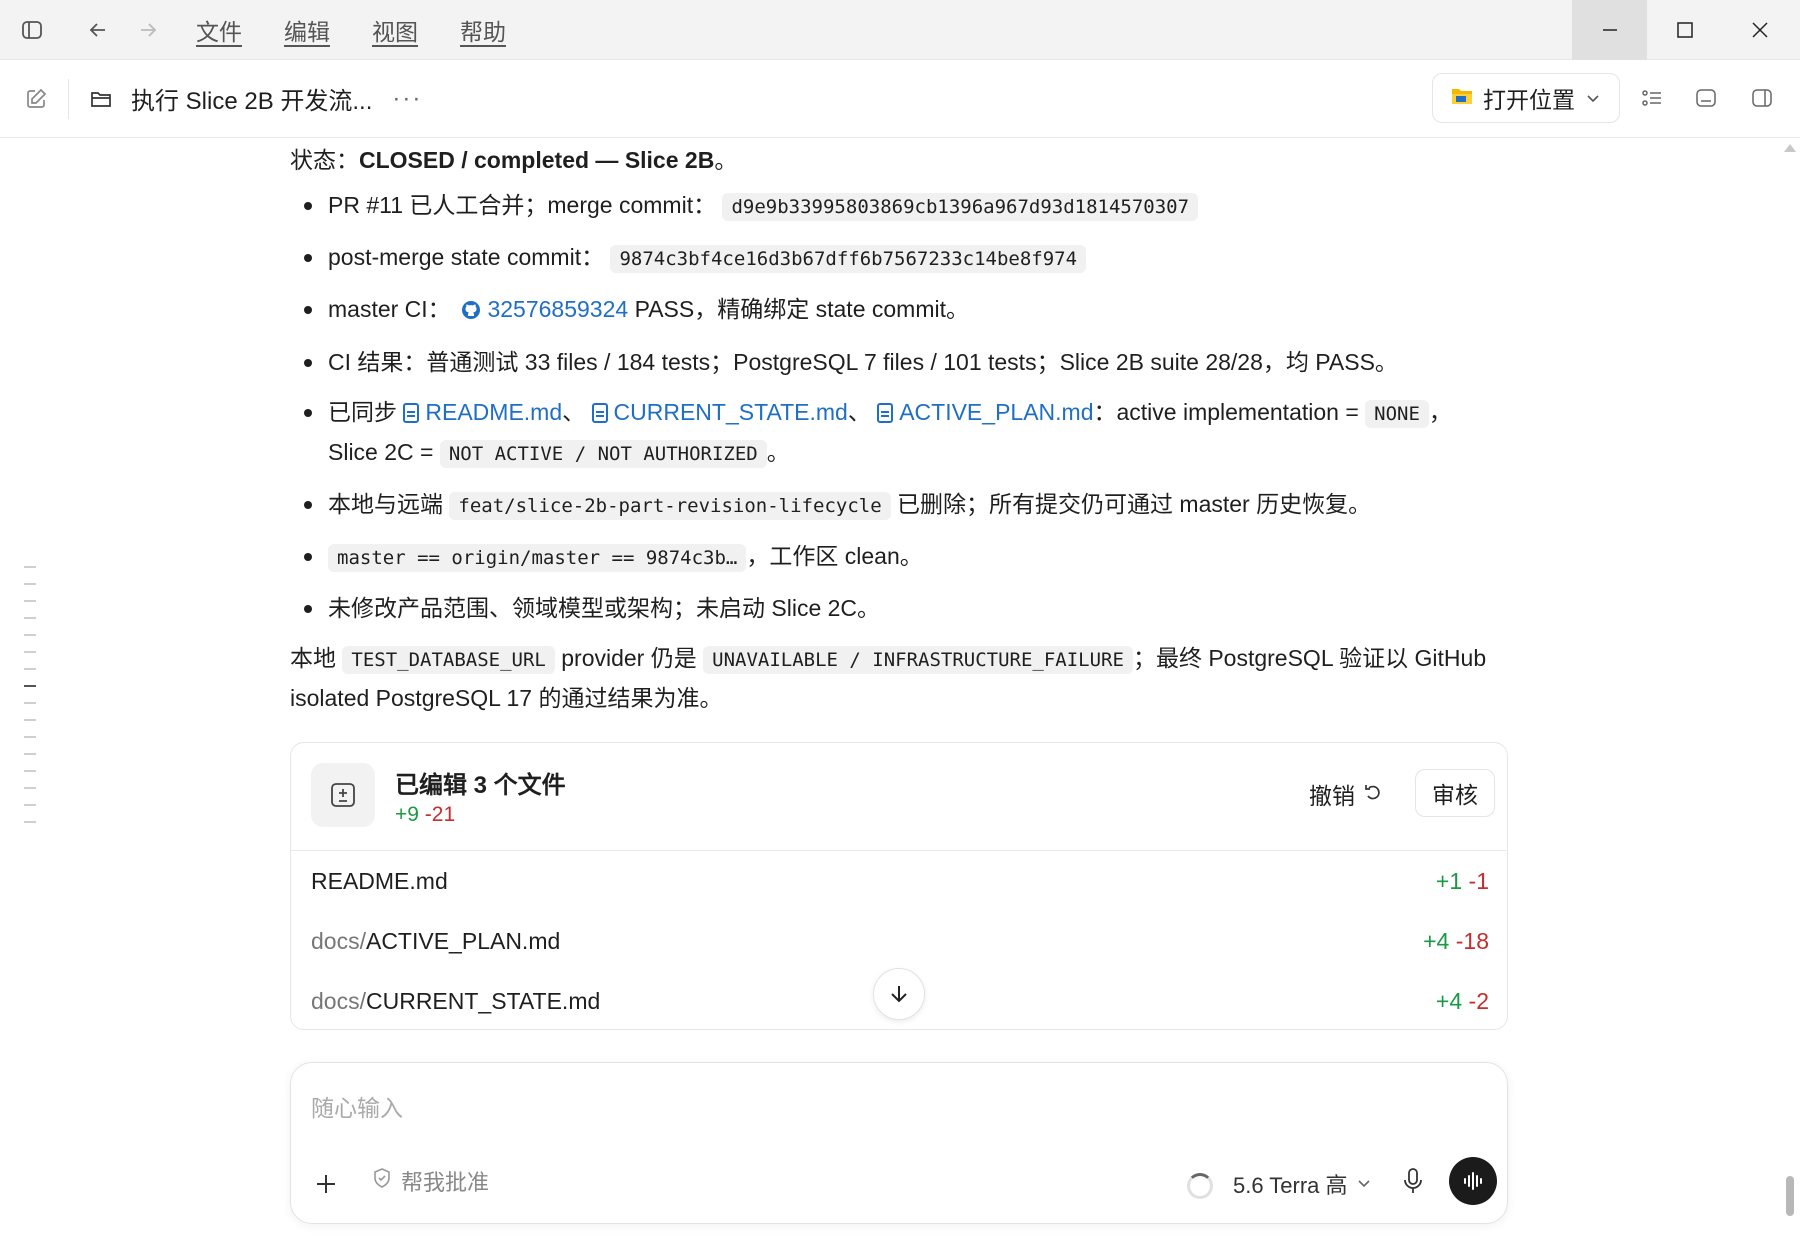 Image resolution: width=1800 pixels, height=1248 pixels. What do you see at coordinates (307, 30) in the screenshot?
I see `menu-edit: 编辑` at bounding box center [307, 30].